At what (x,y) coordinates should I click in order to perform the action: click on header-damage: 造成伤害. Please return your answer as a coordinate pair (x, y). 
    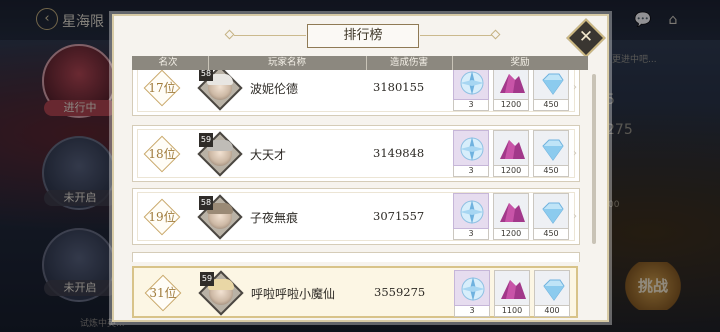
    Looking at the image, I should click on (408, 62).